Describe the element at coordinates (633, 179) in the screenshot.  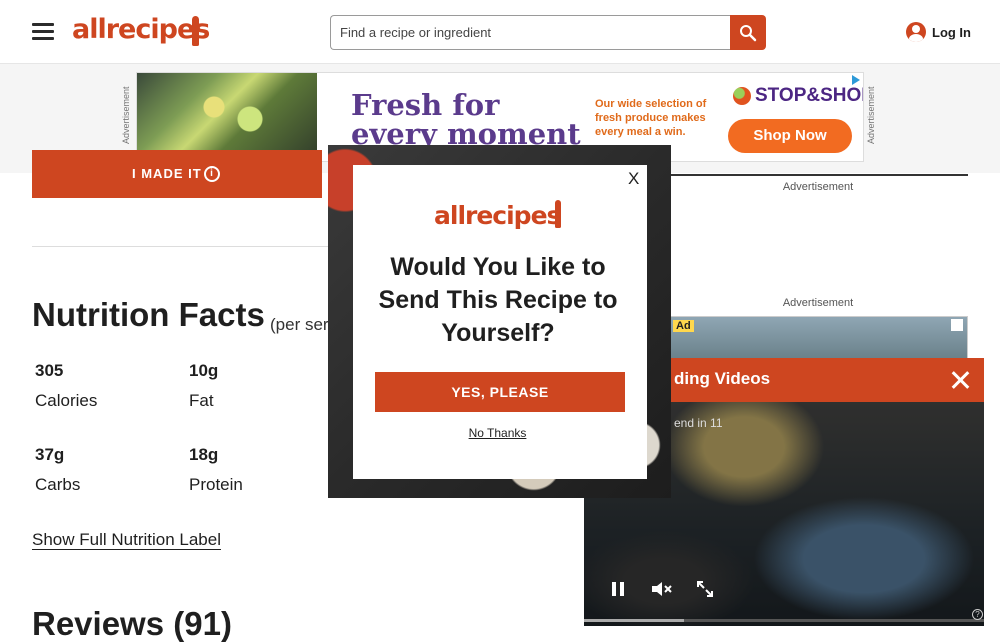
I see `modal-close-button: X` at that location.